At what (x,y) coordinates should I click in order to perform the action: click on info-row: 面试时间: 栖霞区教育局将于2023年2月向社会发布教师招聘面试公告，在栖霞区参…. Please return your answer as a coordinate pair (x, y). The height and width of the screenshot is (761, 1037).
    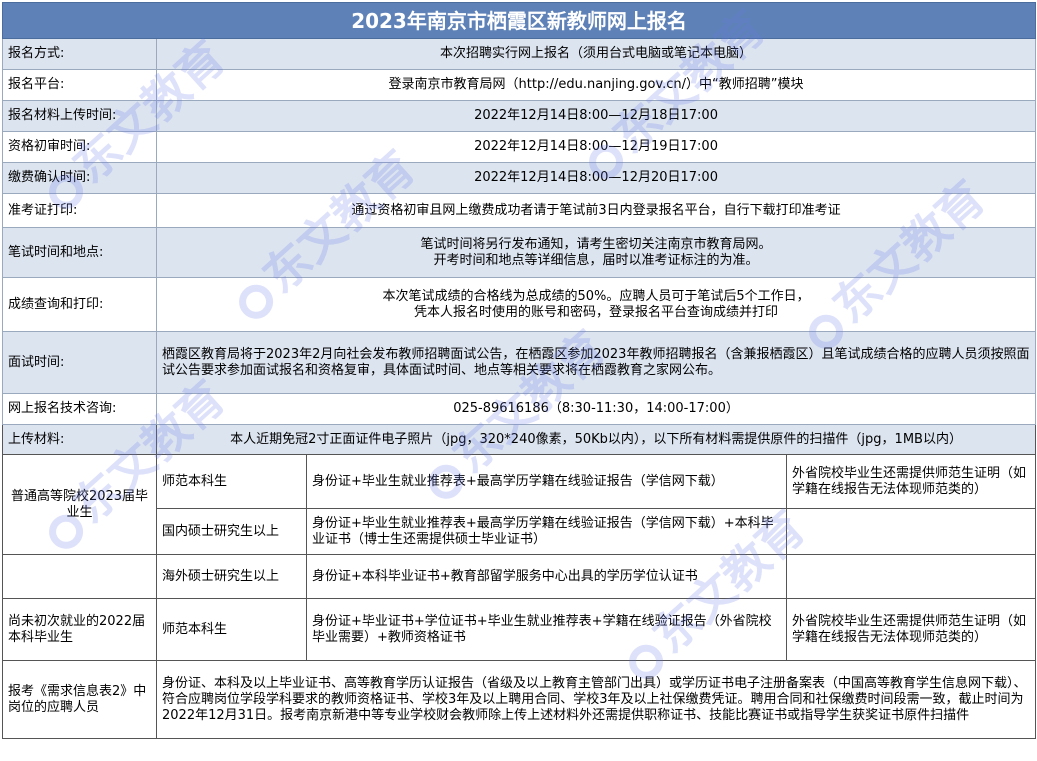
    Looking at the image, I should click on (519, 362).